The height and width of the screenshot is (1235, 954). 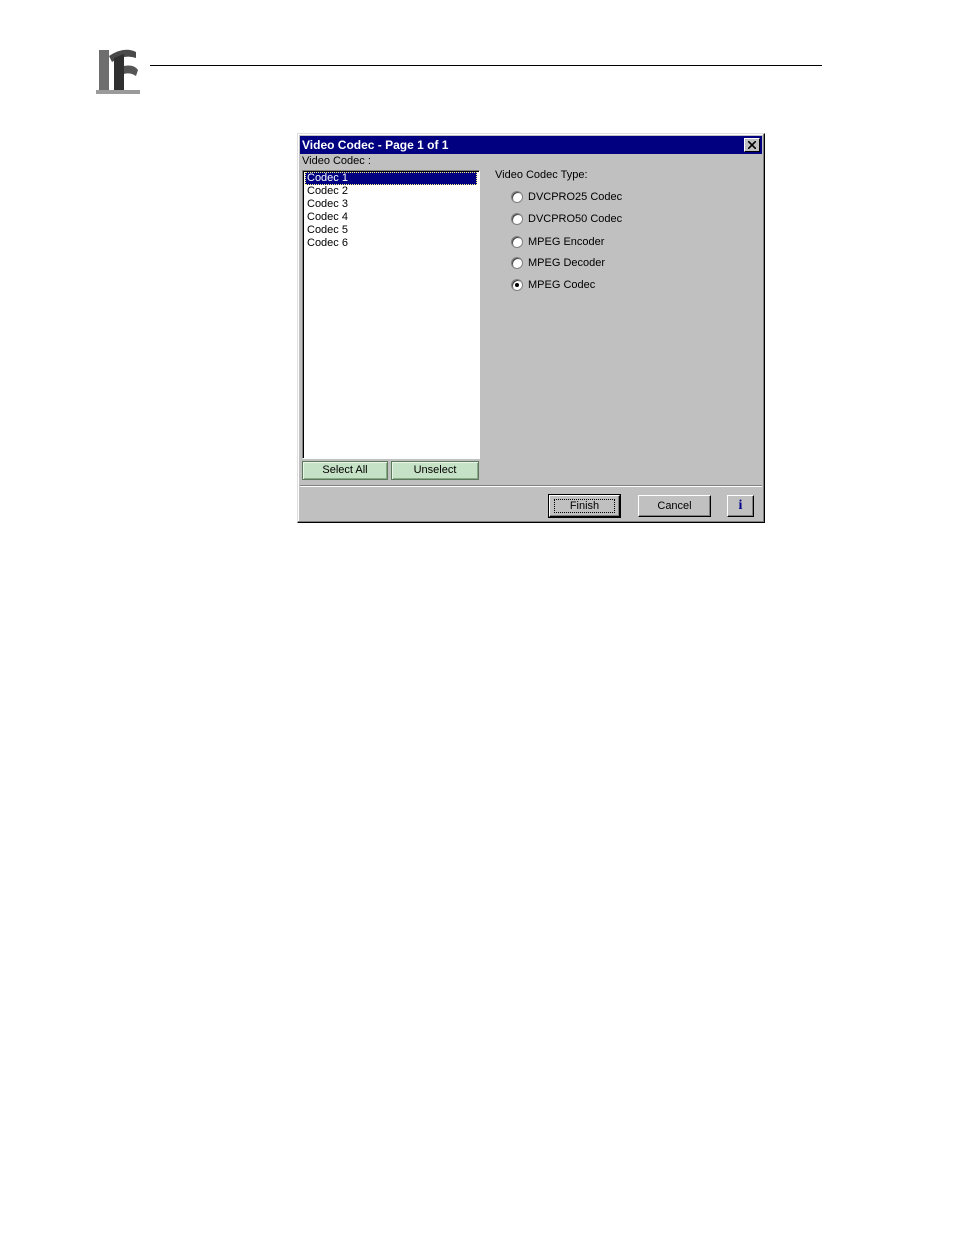 I want to click on radio-label: DVCPRO25 Codec, so click(x=575, y=197).